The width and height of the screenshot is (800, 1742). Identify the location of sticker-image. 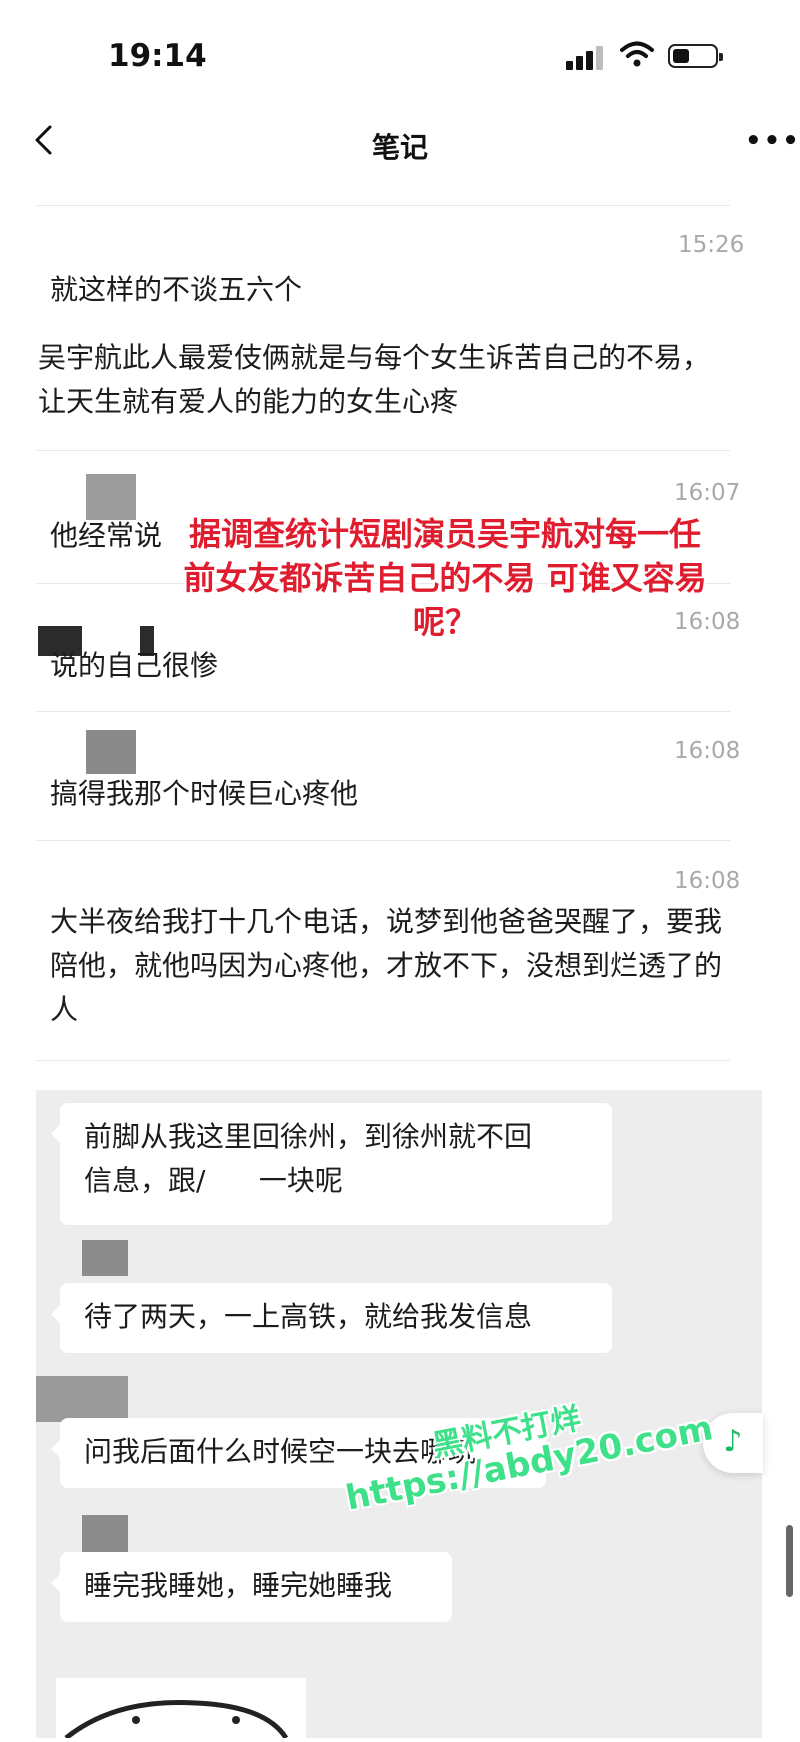
(181, 1709).